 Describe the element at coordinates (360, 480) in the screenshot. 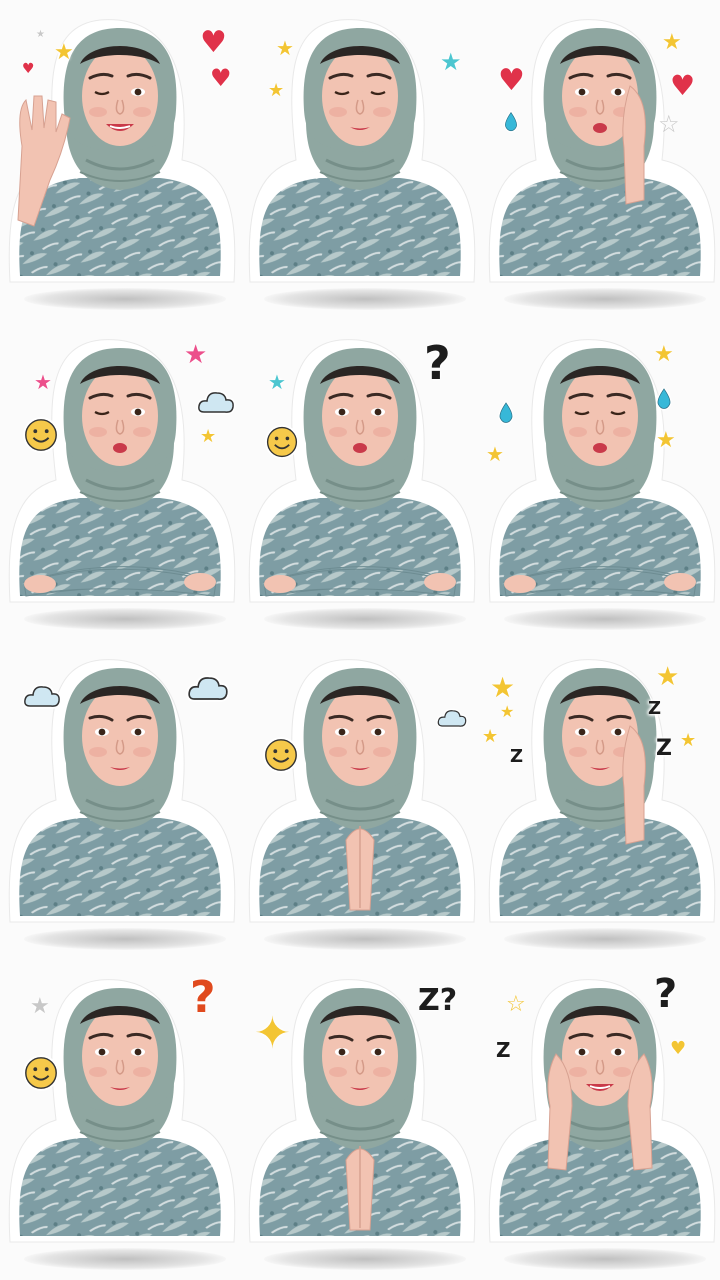

I see `sticker-5: ★?` at that location.